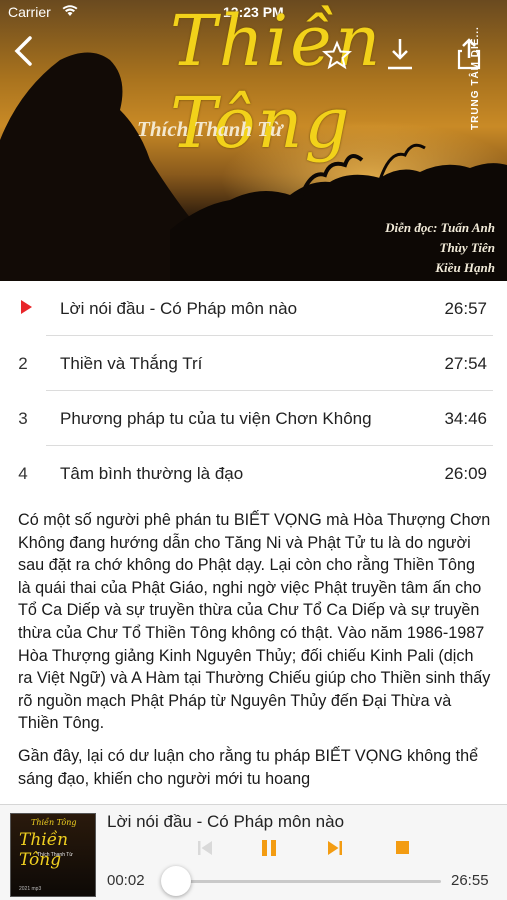  Describe the element at coordinates (465, 308) in the screenshot. I see `track-duration: 26:57` at that location.